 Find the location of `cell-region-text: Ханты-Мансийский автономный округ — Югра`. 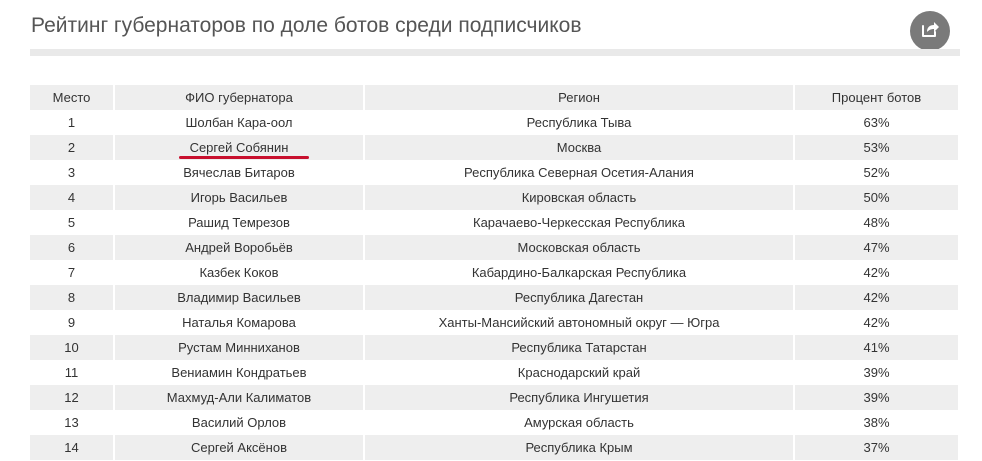

cell-region-text: Ханты-Мансийский автономный округ — Югра is located at coordinates (579, 322).